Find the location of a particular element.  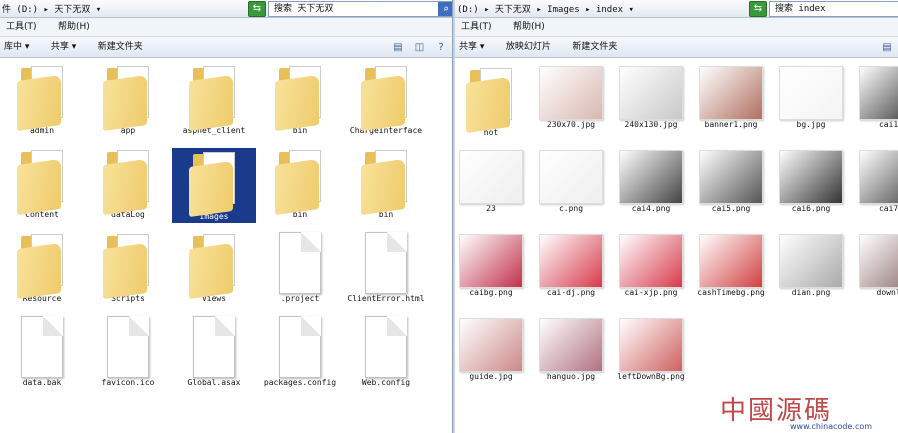

help-icon: ? is located at coordinates (441, 48).